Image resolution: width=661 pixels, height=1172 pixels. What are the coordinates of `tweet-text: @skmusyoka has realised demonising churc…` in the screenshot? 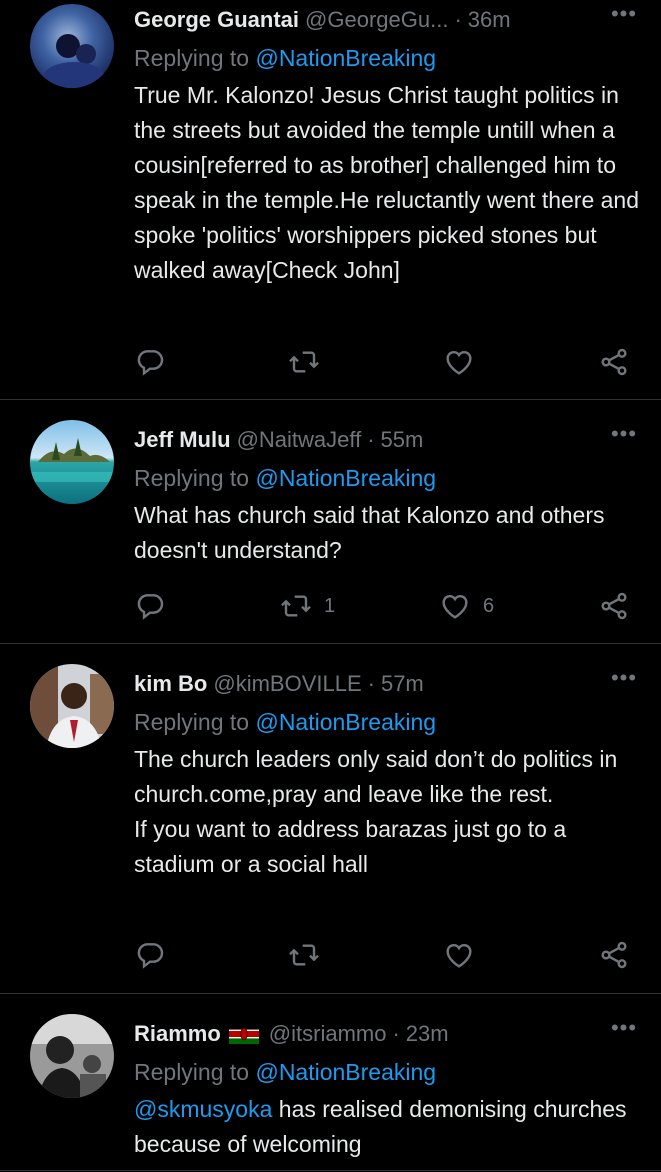 It's located at (386, 1127).